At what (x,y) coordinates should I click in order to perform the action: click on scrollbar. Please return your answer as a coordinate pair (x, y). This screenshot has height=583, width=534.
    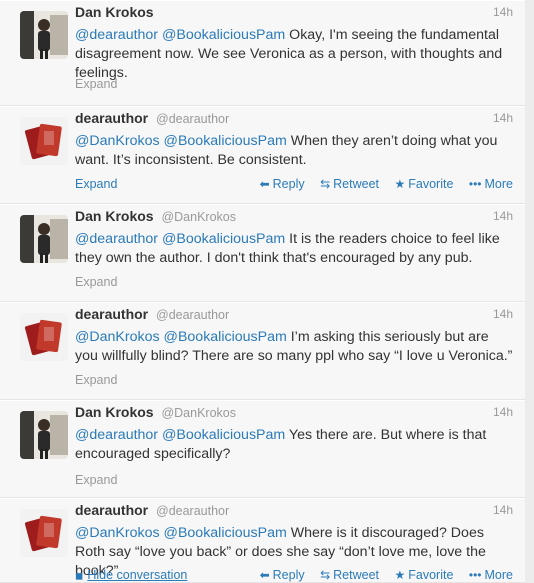
    Looking at the image, I should click on (529, 291).